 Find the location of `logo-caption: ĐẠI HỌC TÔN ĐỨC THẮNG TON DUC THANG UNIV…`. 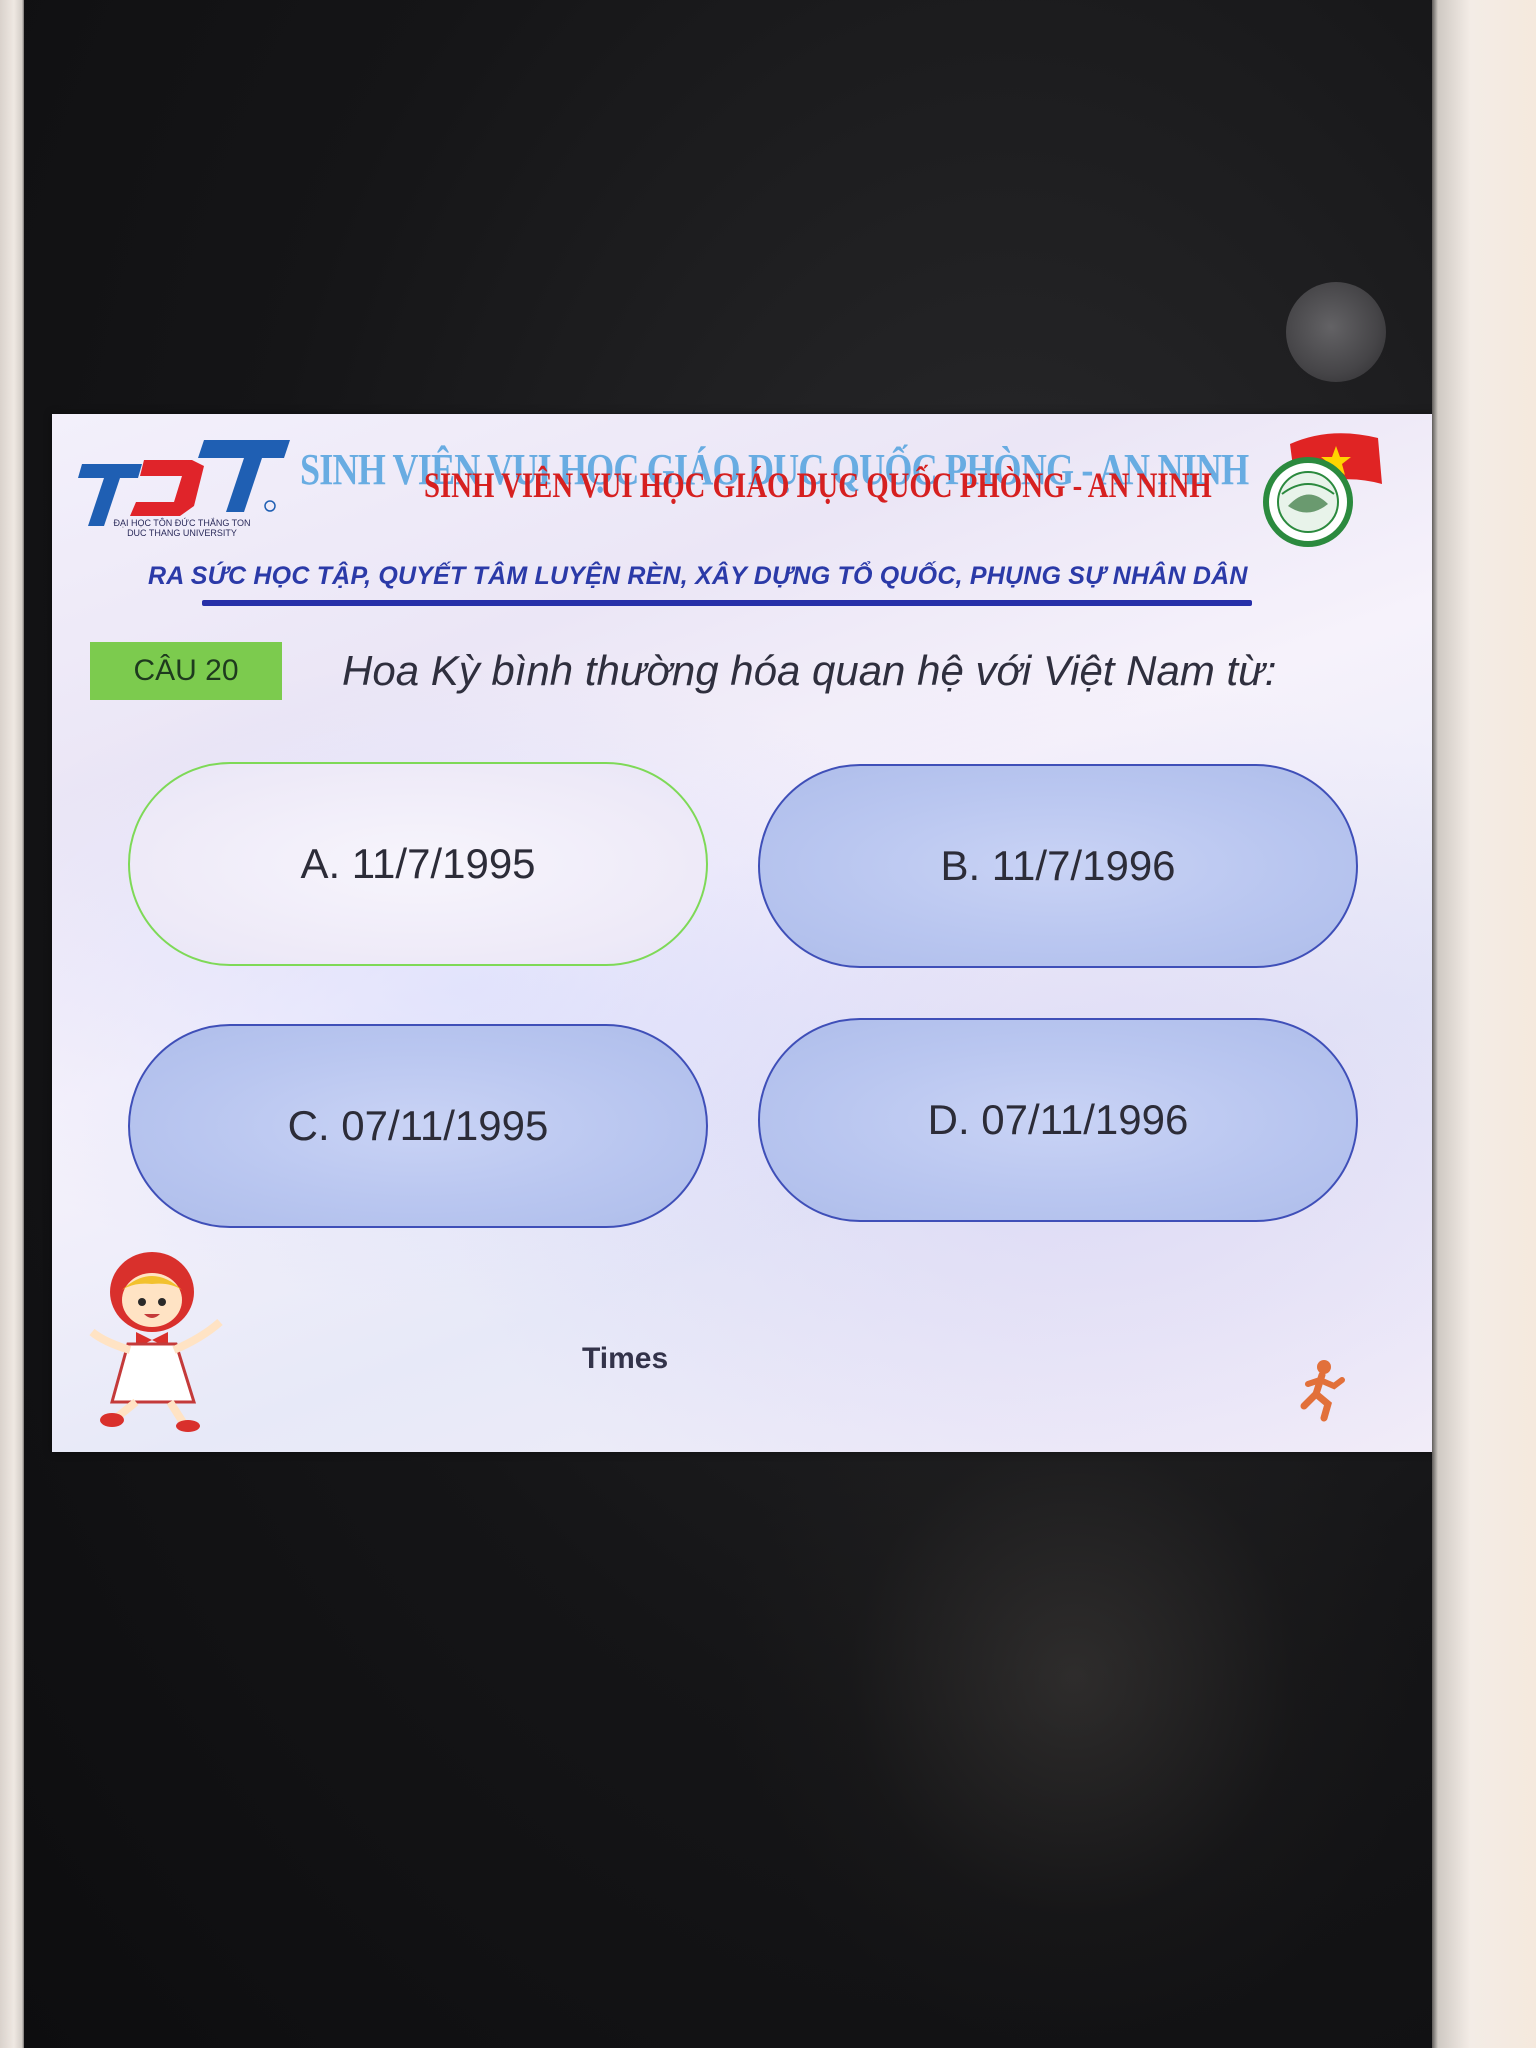

logo-caption: ĐẠI HỌC TÔN ĐỨC THẮNG TON DUC THANG UNIV… is located at coordinates (182, 528).